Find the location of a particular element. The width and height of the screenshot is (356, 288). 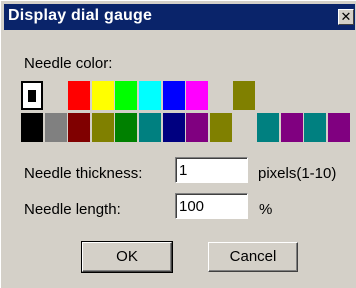

color-swatch-r2-c7 is located at coordinates (174, 127).